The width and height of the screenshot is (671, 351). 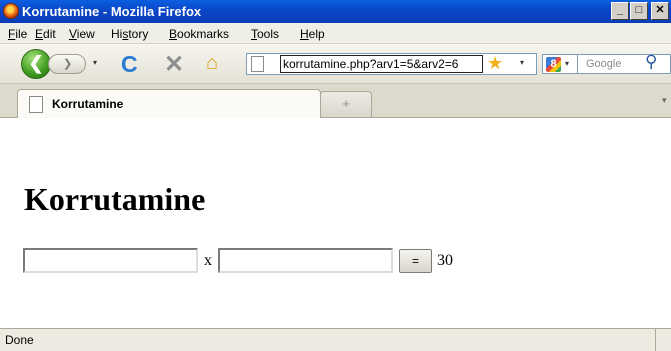 What do you see at coordinates (95, 62) in the screenshot?
I see `history-dropdown-icon: ▾` at bounding box center [95, 62].